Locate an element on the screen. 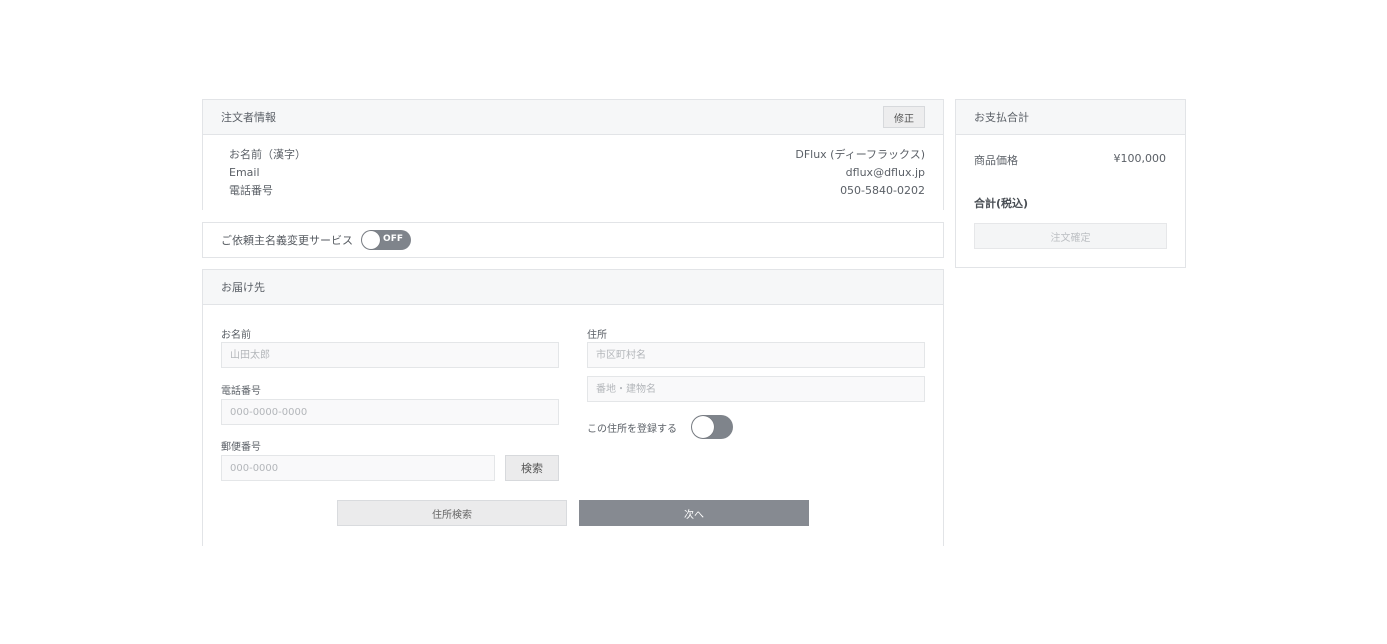 Image resolution: width=1387 pixels, height=644 pixels. city-input is located at coordinates (756, 355).